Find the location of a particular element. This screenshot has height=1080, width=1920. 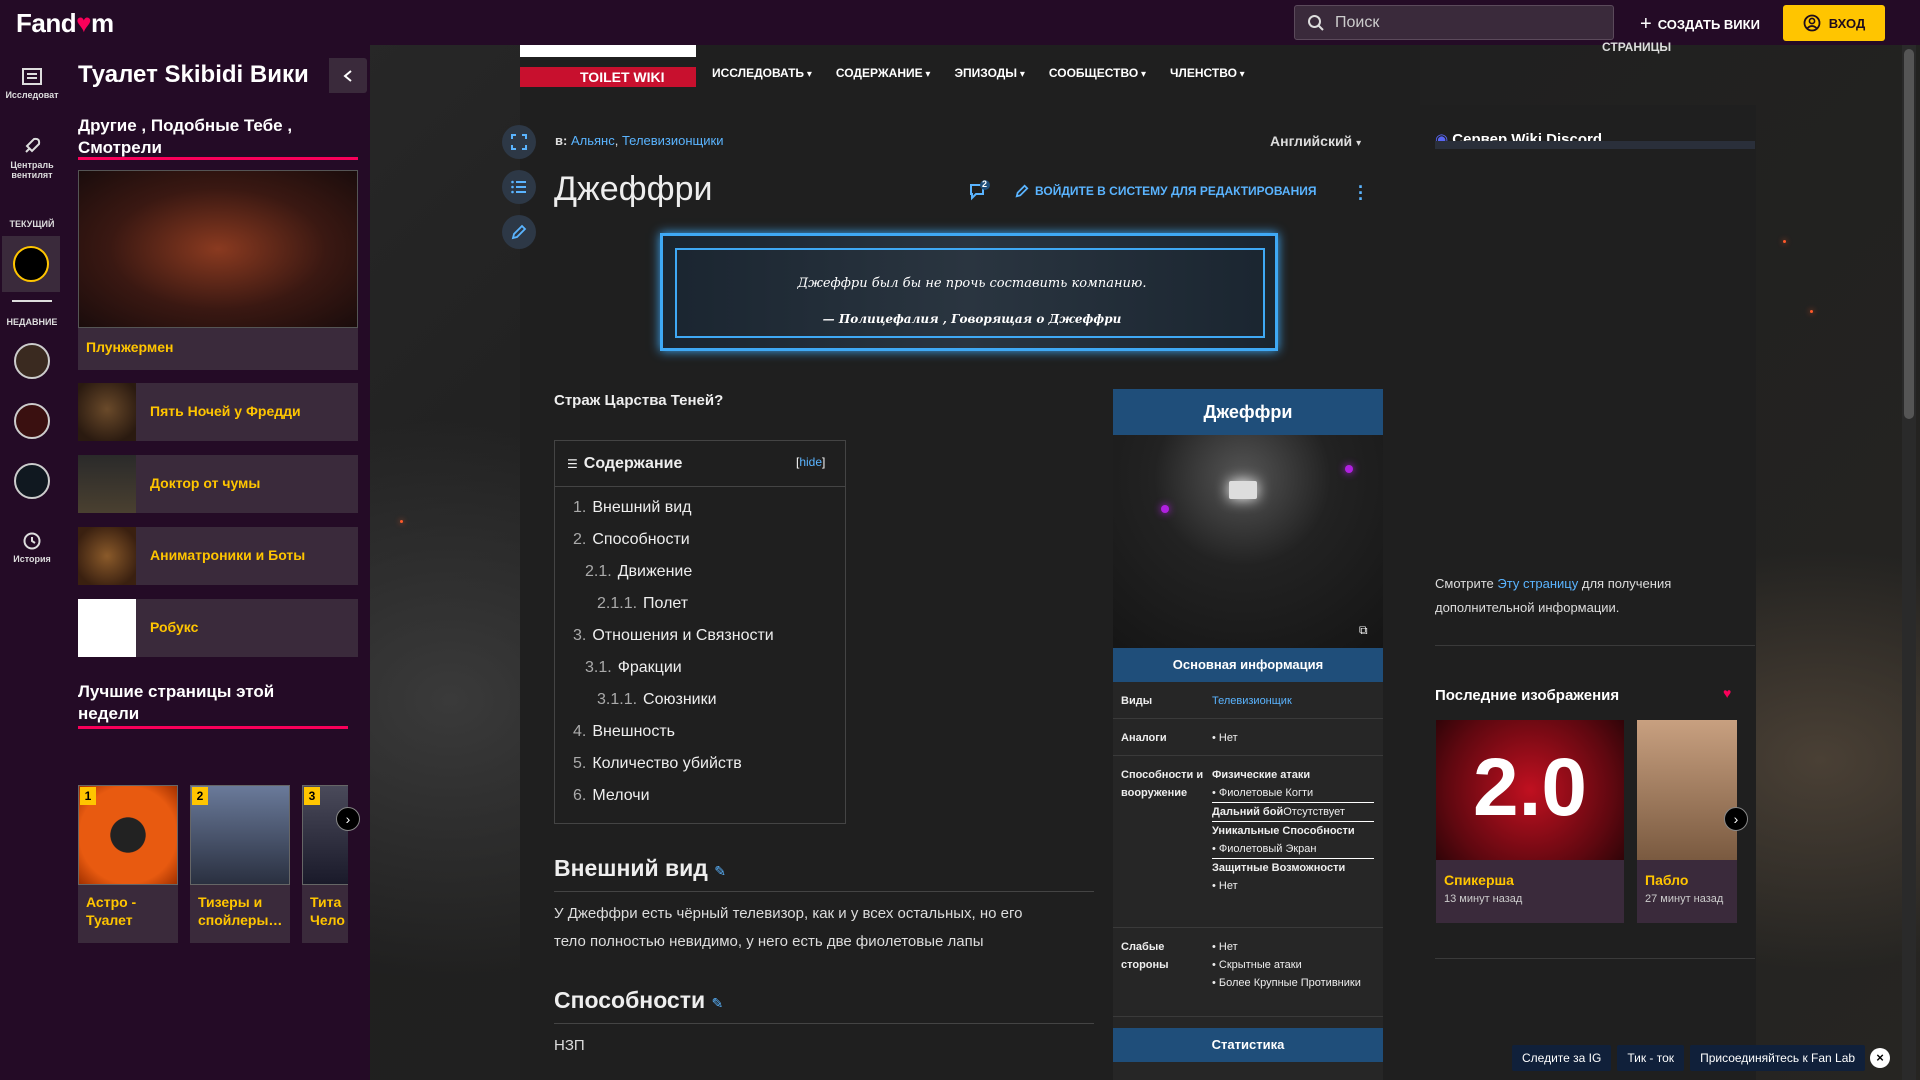

rocket-icon is located at coordinates (33, 145).